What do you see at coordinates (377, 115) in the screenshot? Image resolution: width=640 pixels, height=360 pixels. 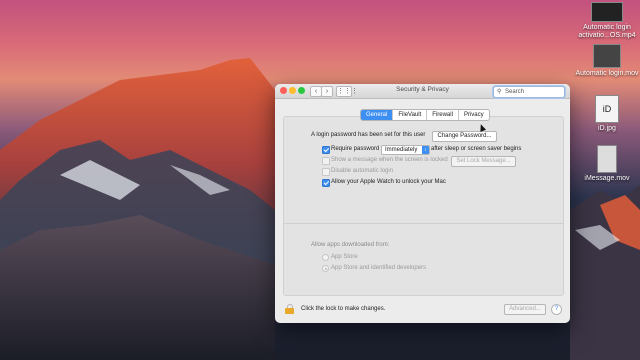 I see `tab-general: General` at bounding box center [377, 115].